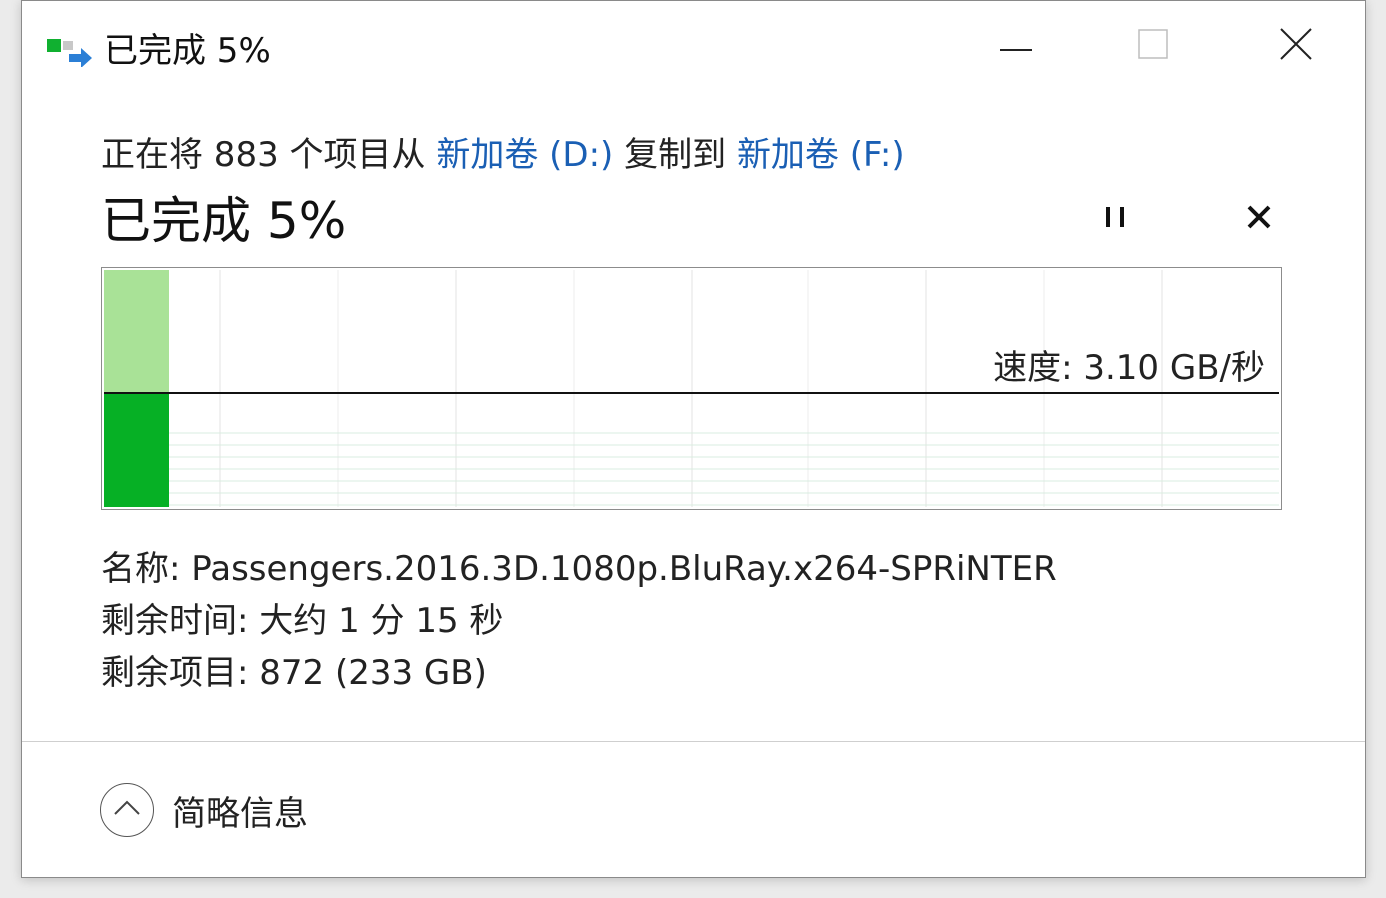 The width and height of the screenshot is (1386, 898). I want to click on file-copy-icon, so click(70, 52).